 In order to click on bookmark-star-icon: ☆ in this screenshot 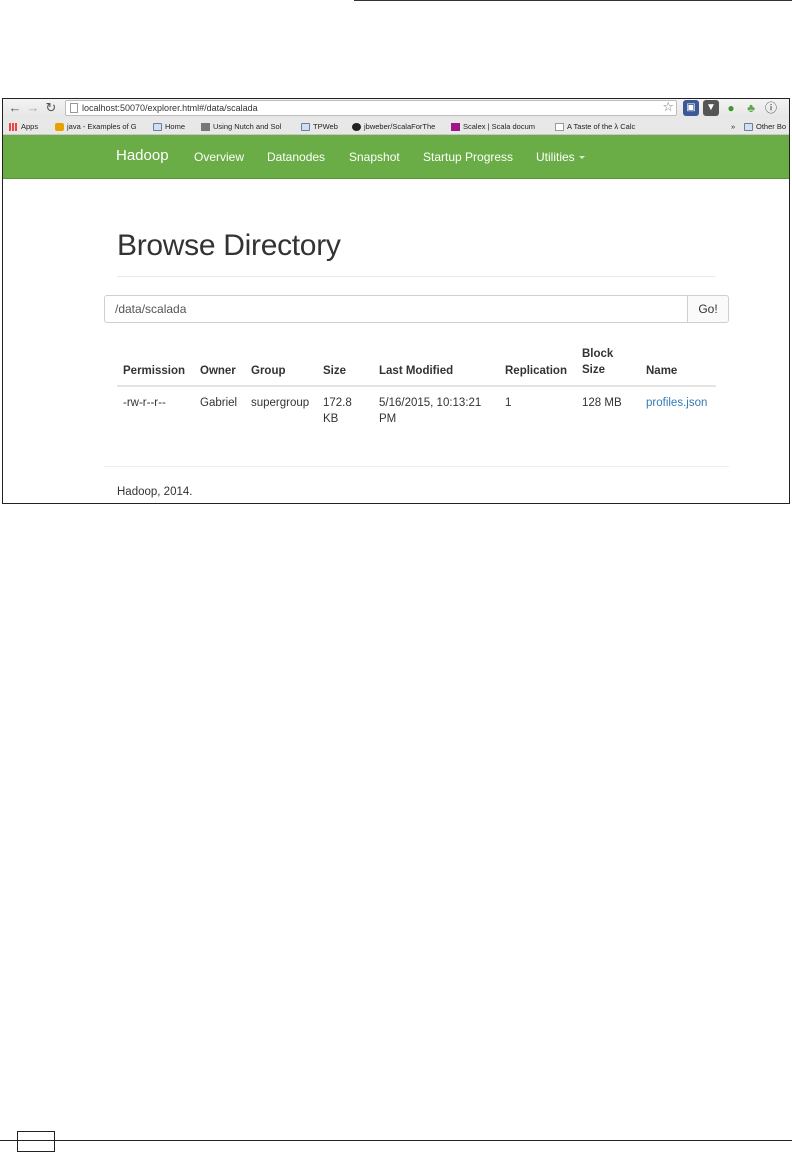, I will do `click(668, 107)`.